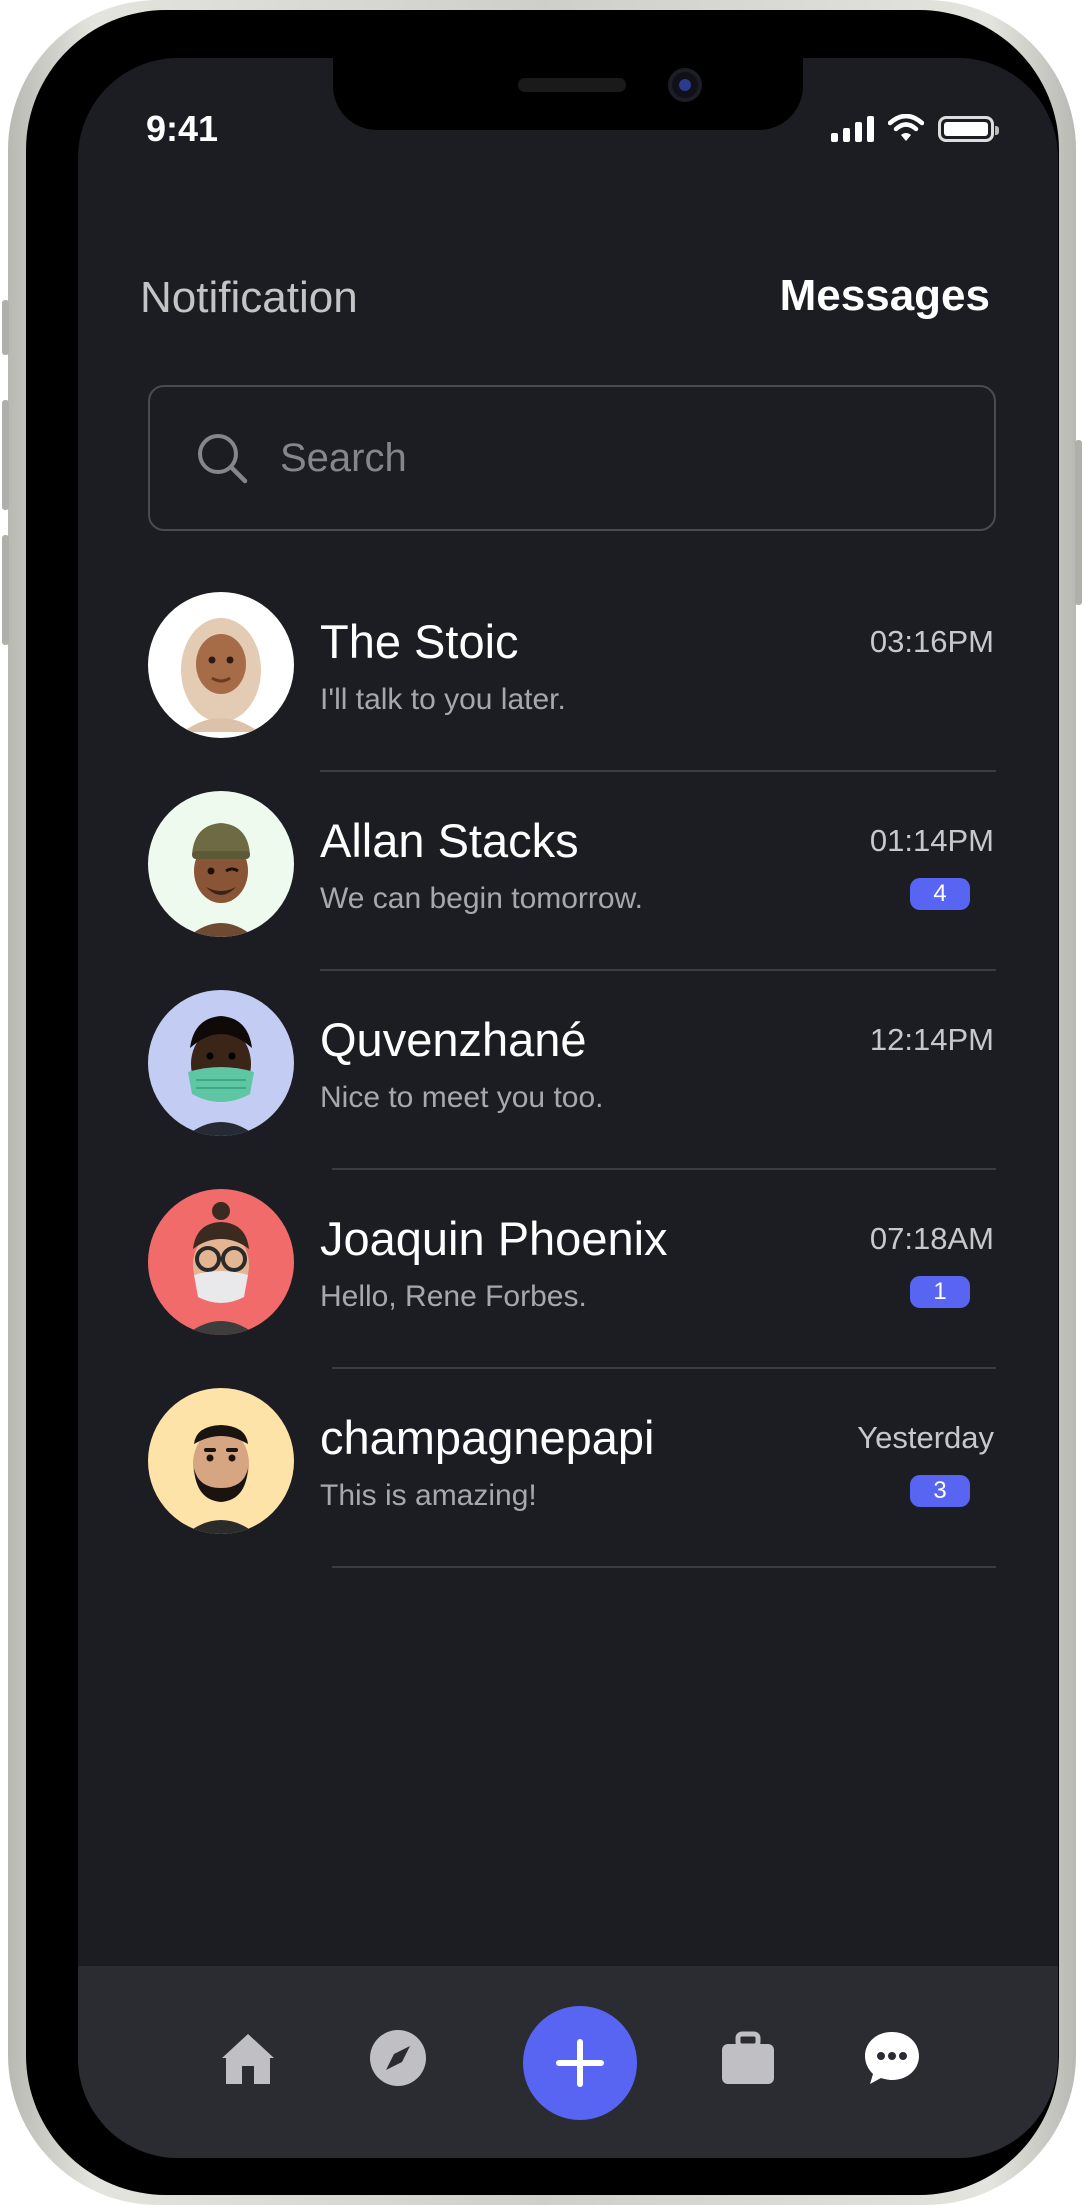 The width and height of the screenshot is (1085, 2205). I want to click on contact-name: Joaquin Phoenix, so click(494, 1238).